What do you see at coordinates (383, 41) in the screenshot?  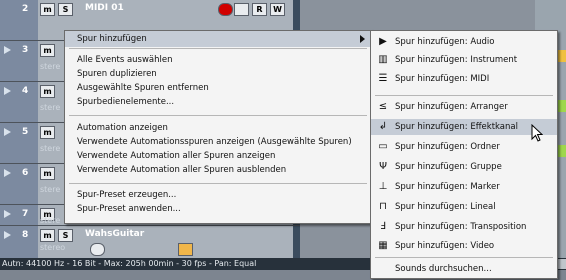 I see `audio-track-icon: ▶` at bounding box center [383, 41].